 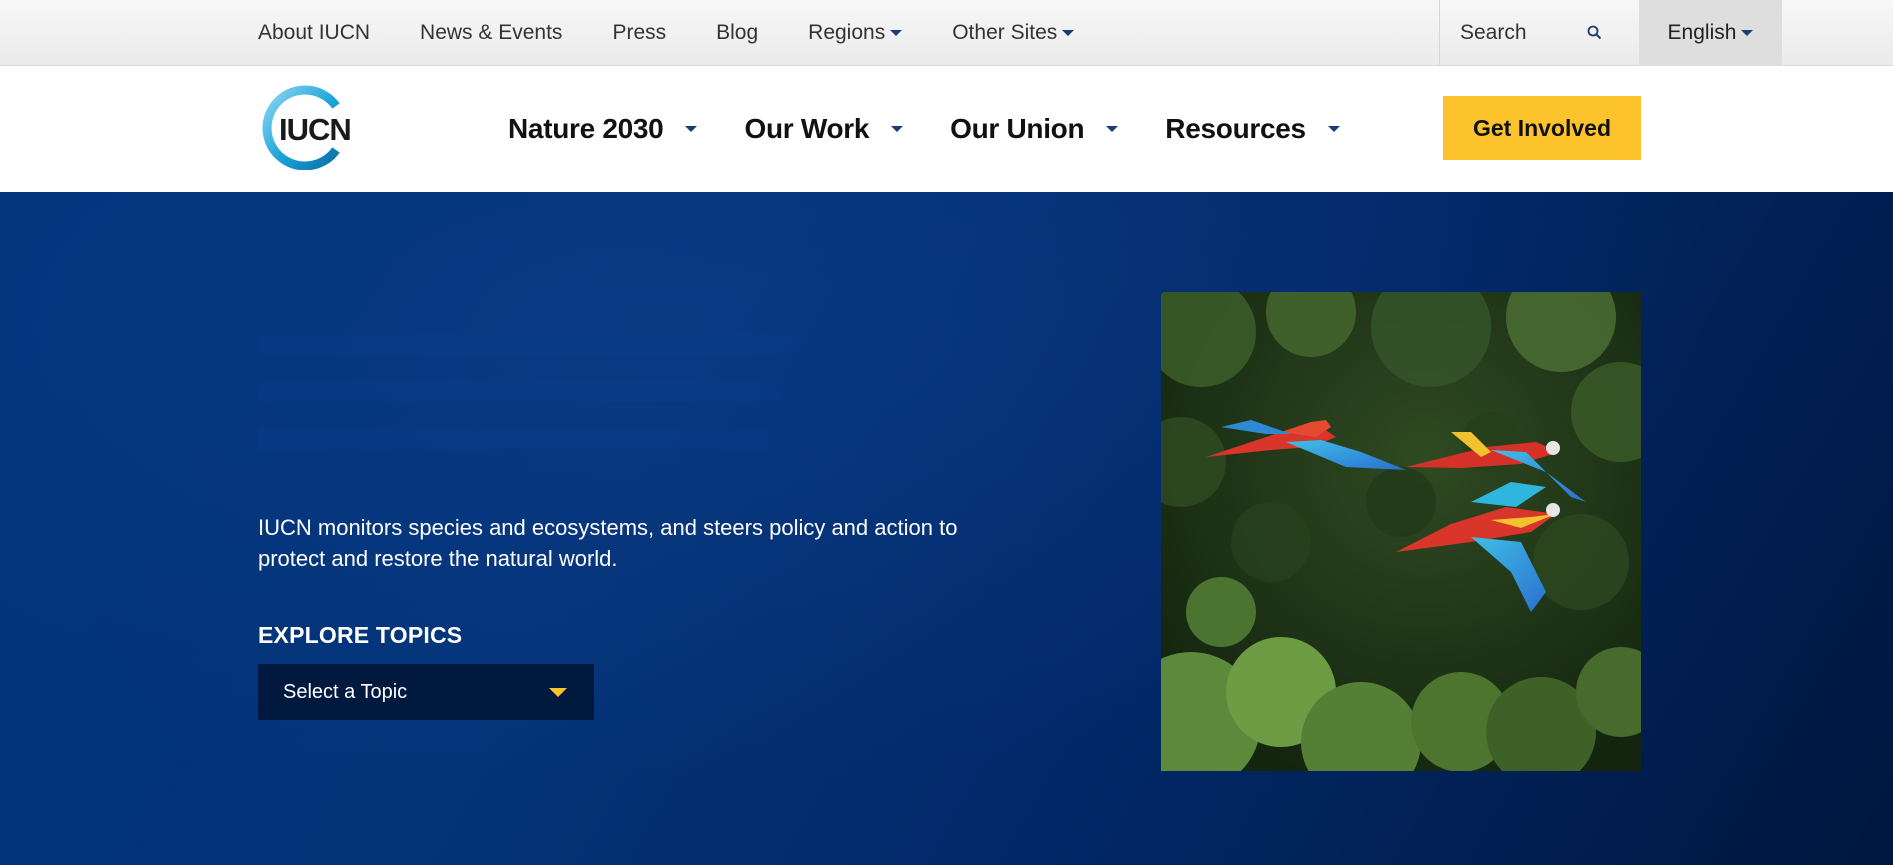 I want to click on macaws-photo, so click(x=1401, y=531).